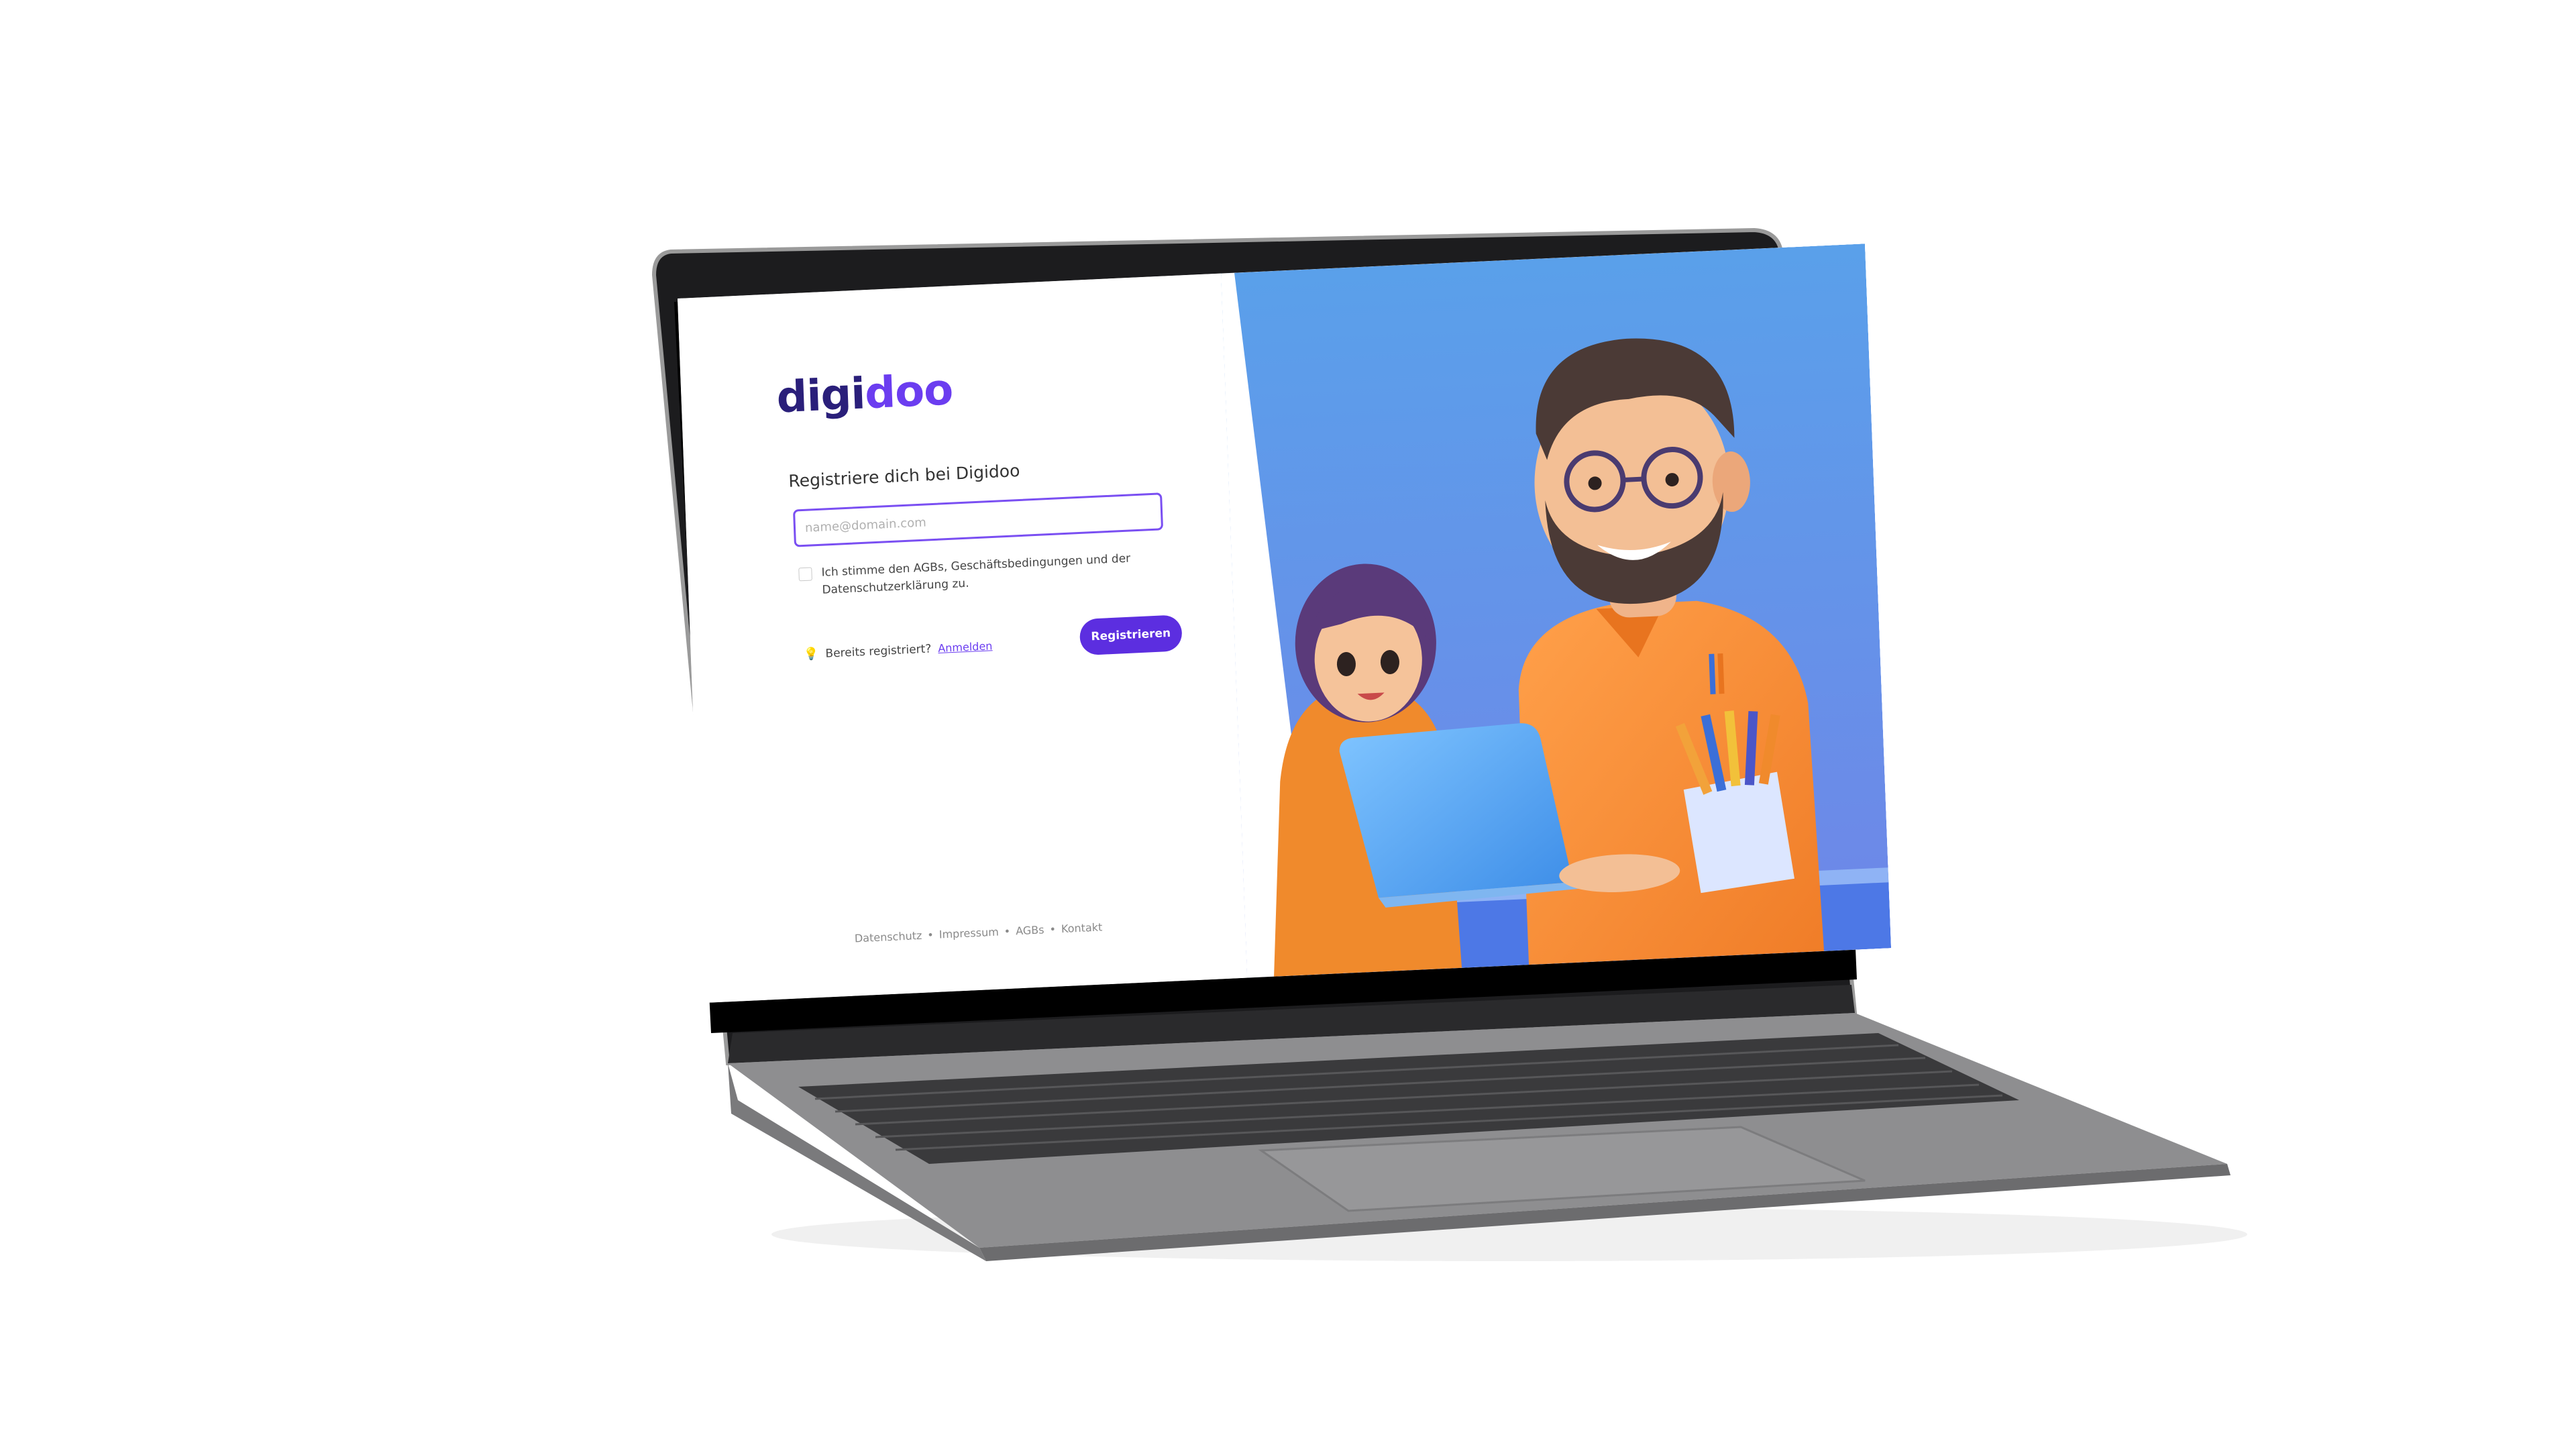  I want to click on footer-link-agbs: AGBs, so click(1030, 930).